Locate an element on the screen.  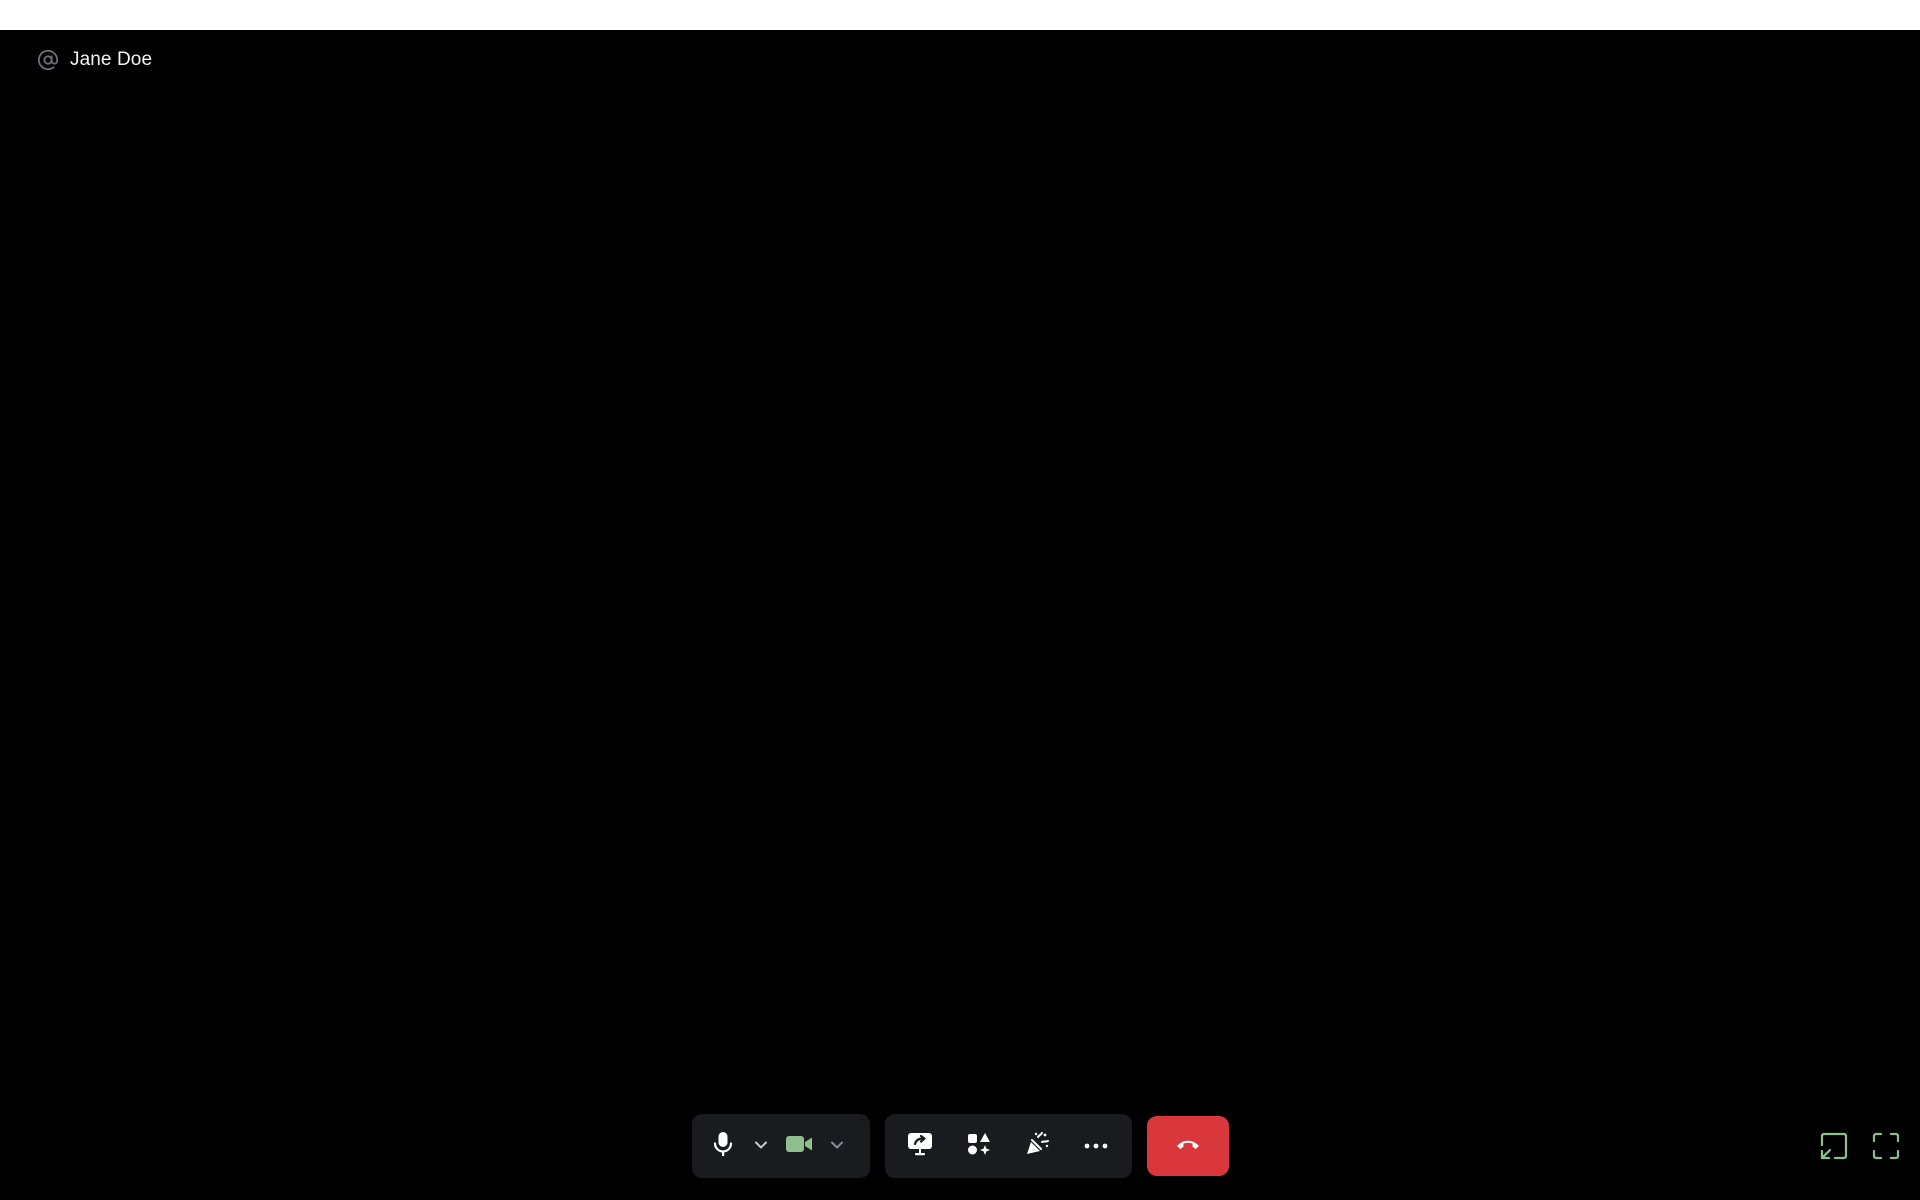
camera-button is located at coordinates (799, 1146).